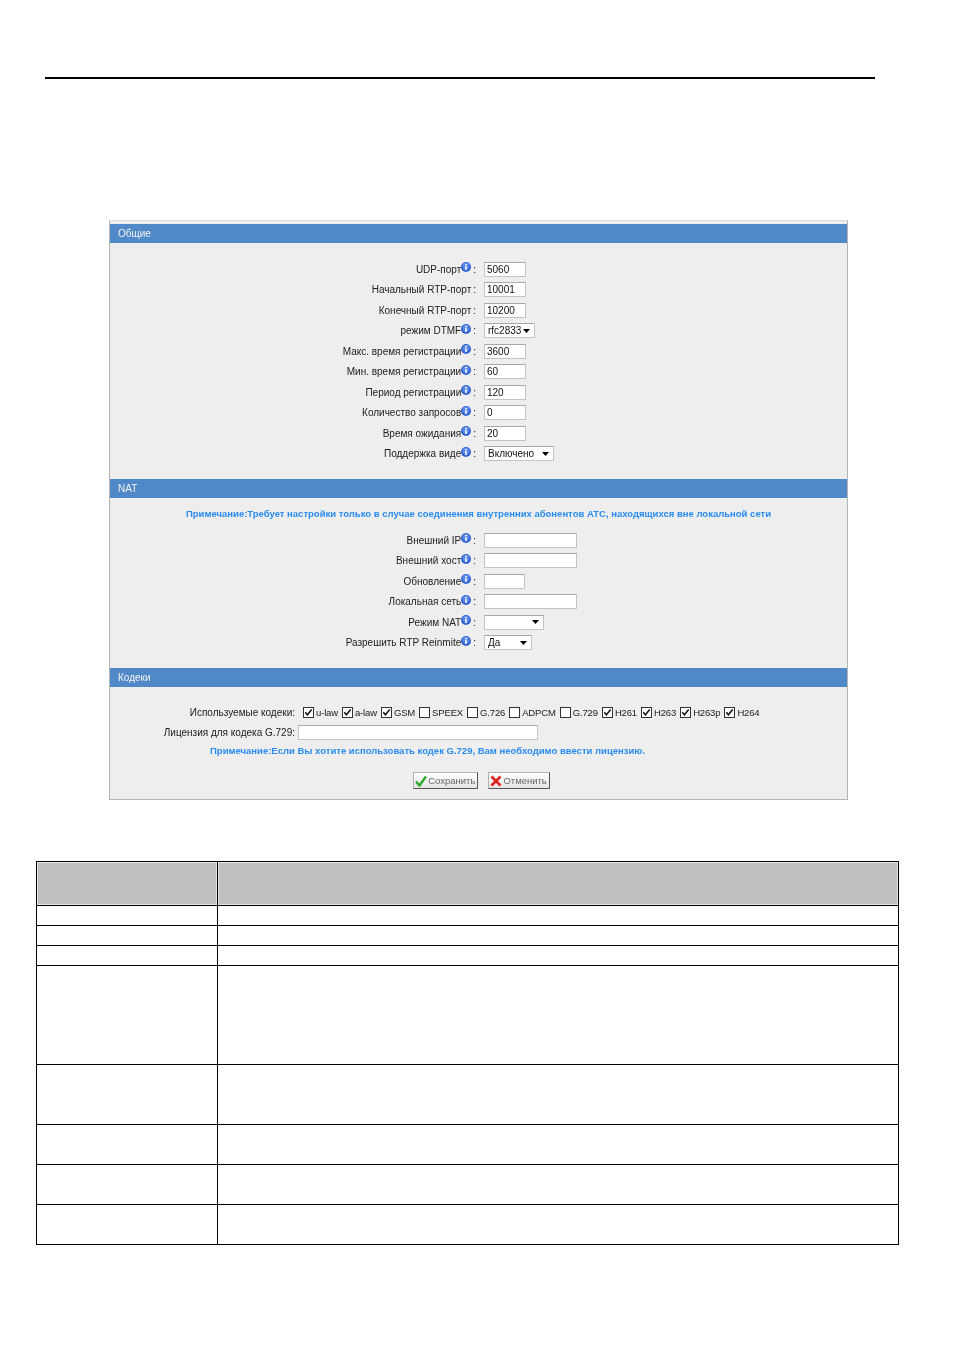  Describe the element at coordinates (435, 622) in the screenshot. I see `field-label: Режим NAT` at that location.